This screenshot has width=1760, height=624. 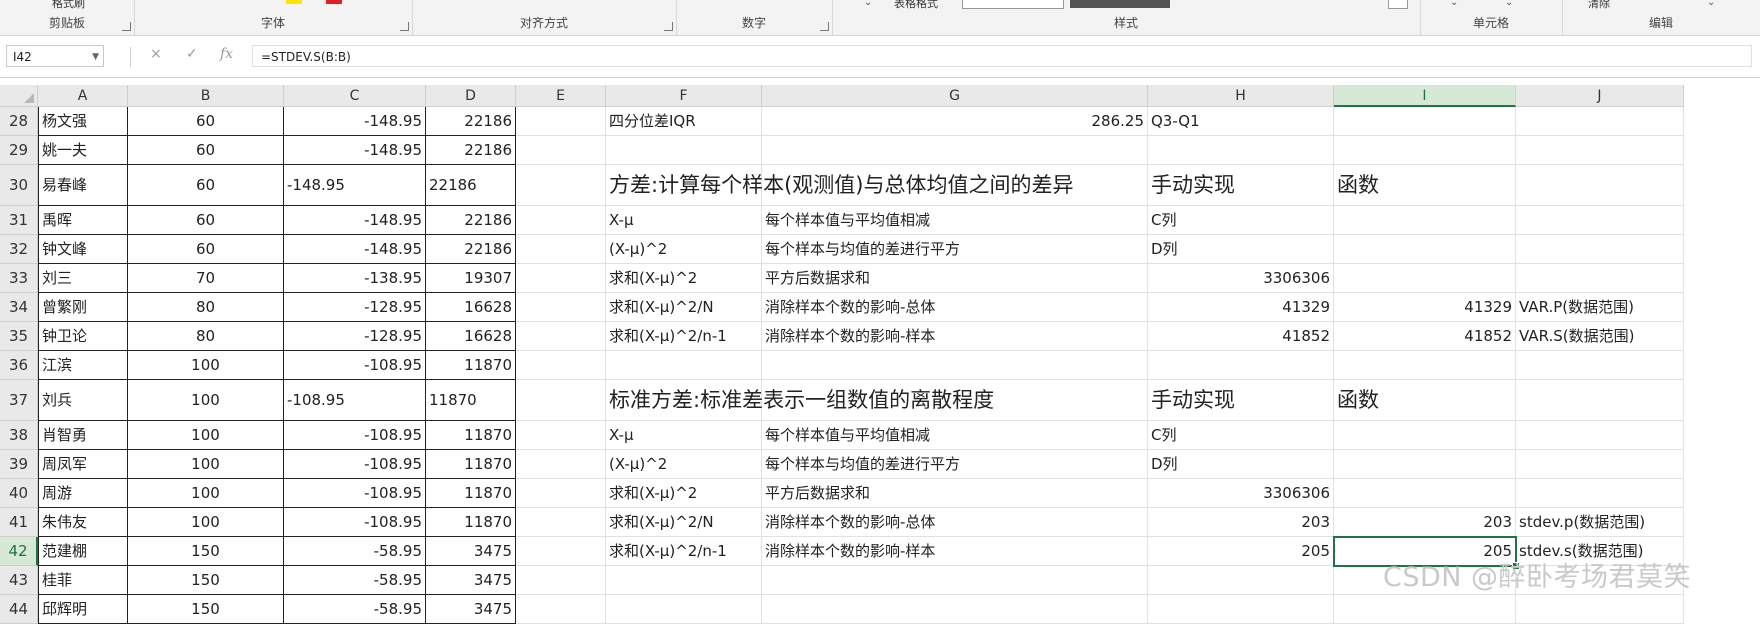 I want to click on cell-d29: 22186, so click(x=471, y=150).